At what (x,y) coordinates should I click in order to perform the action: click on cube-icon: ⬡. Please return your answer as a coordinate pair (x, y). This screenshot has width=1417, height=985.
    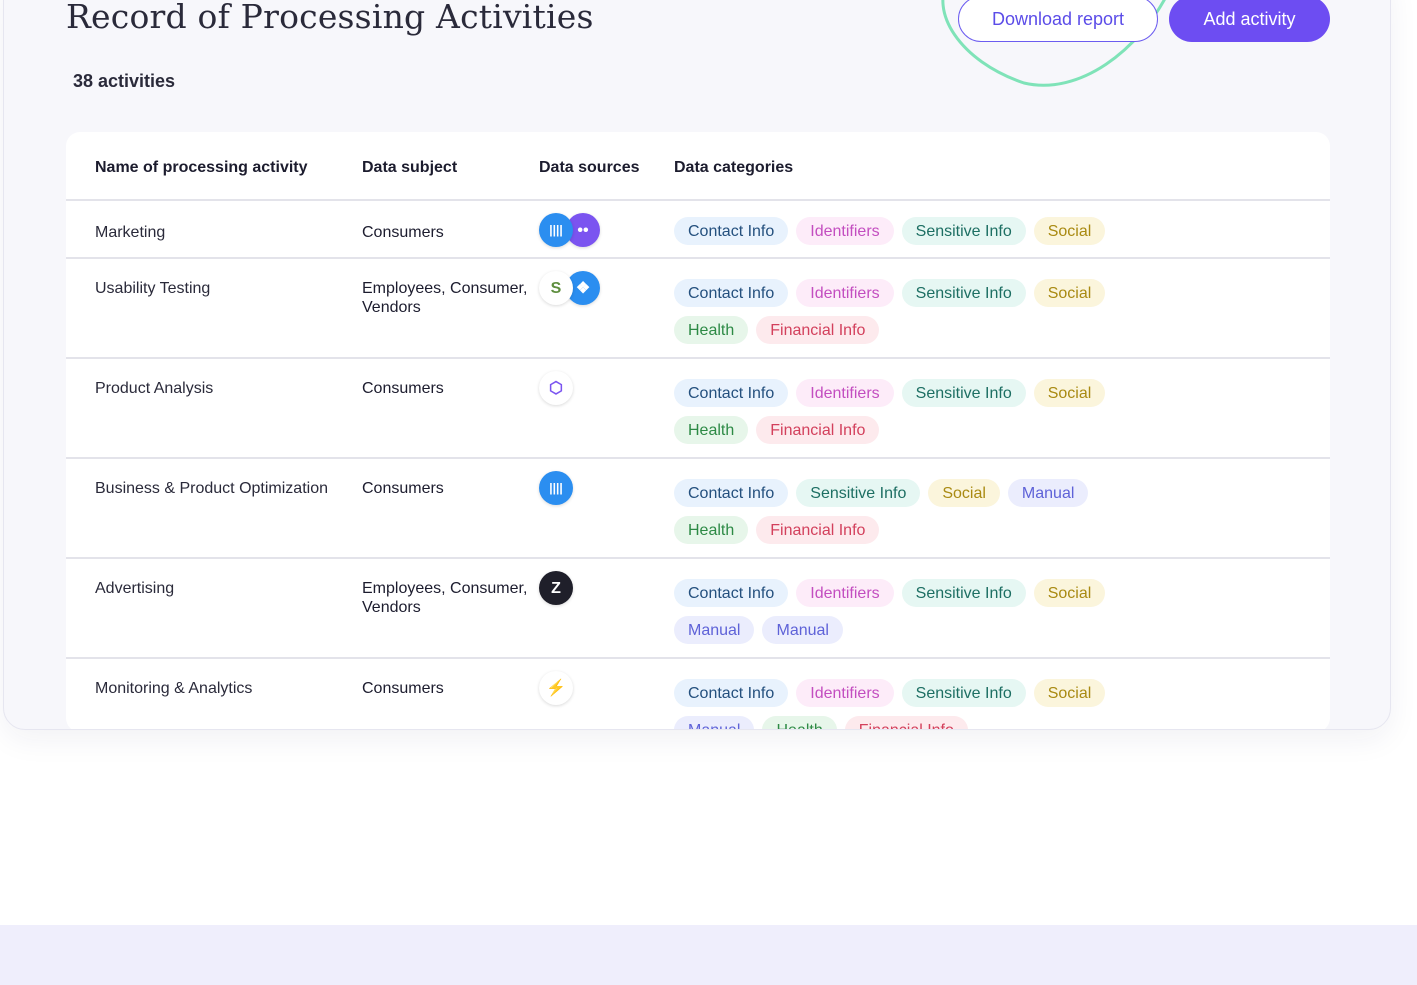
    Looking at the image, I should click on (556, 388).